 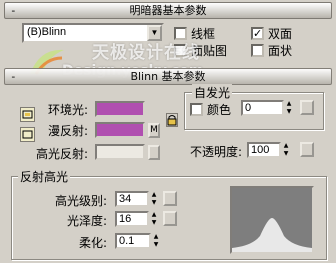 What do you see at coordinates (27, 114) in the screenshot?
I see `ambient-diffuse-lock-icon` at bounding box center [27, 114].